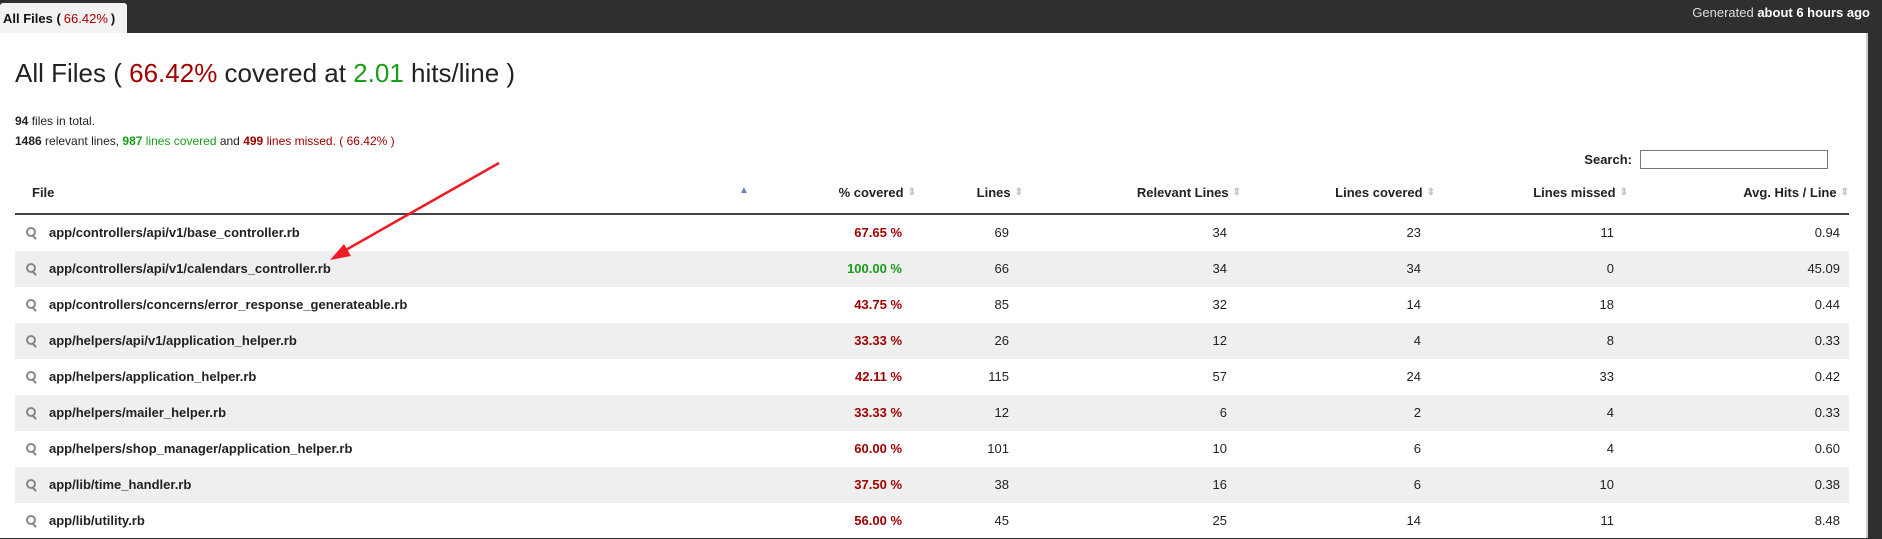 The width and height of the screenshot is (1882, 539). What do you see at coordinates (1219, 520) in the screenshot?
I see `cell-relevant: 25` at bounding box center [1219, 520].